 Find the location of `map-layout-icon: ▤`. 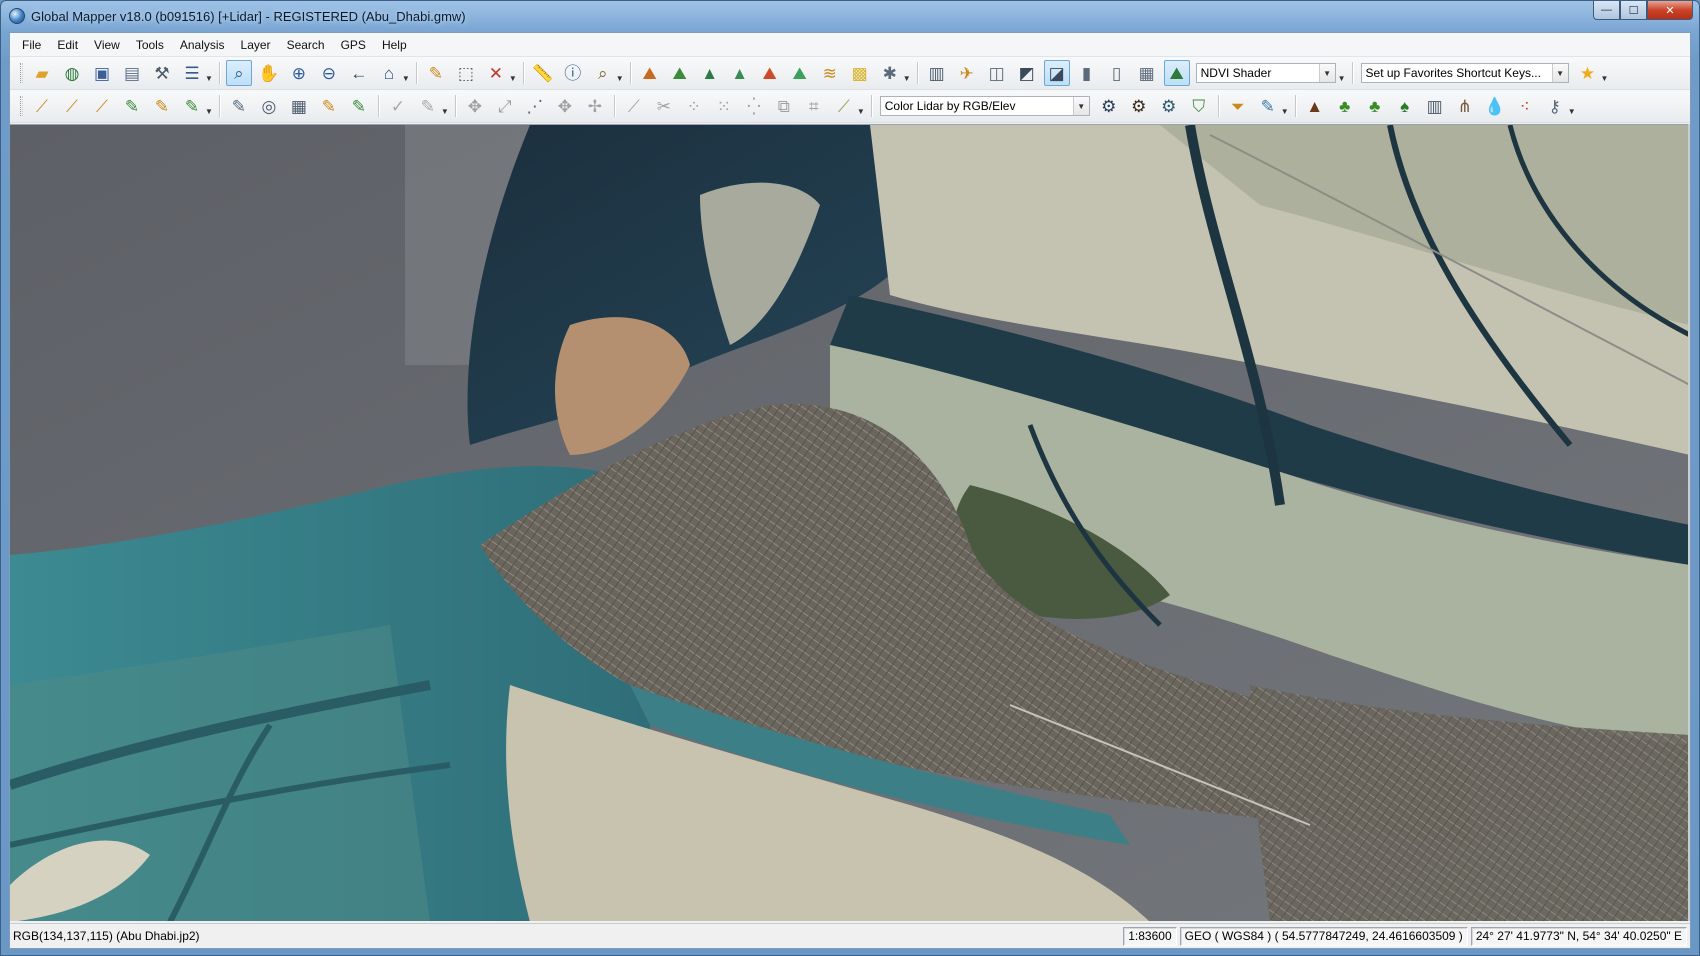

map-layout-icon: ▤ is located at coordinates (132, 73).